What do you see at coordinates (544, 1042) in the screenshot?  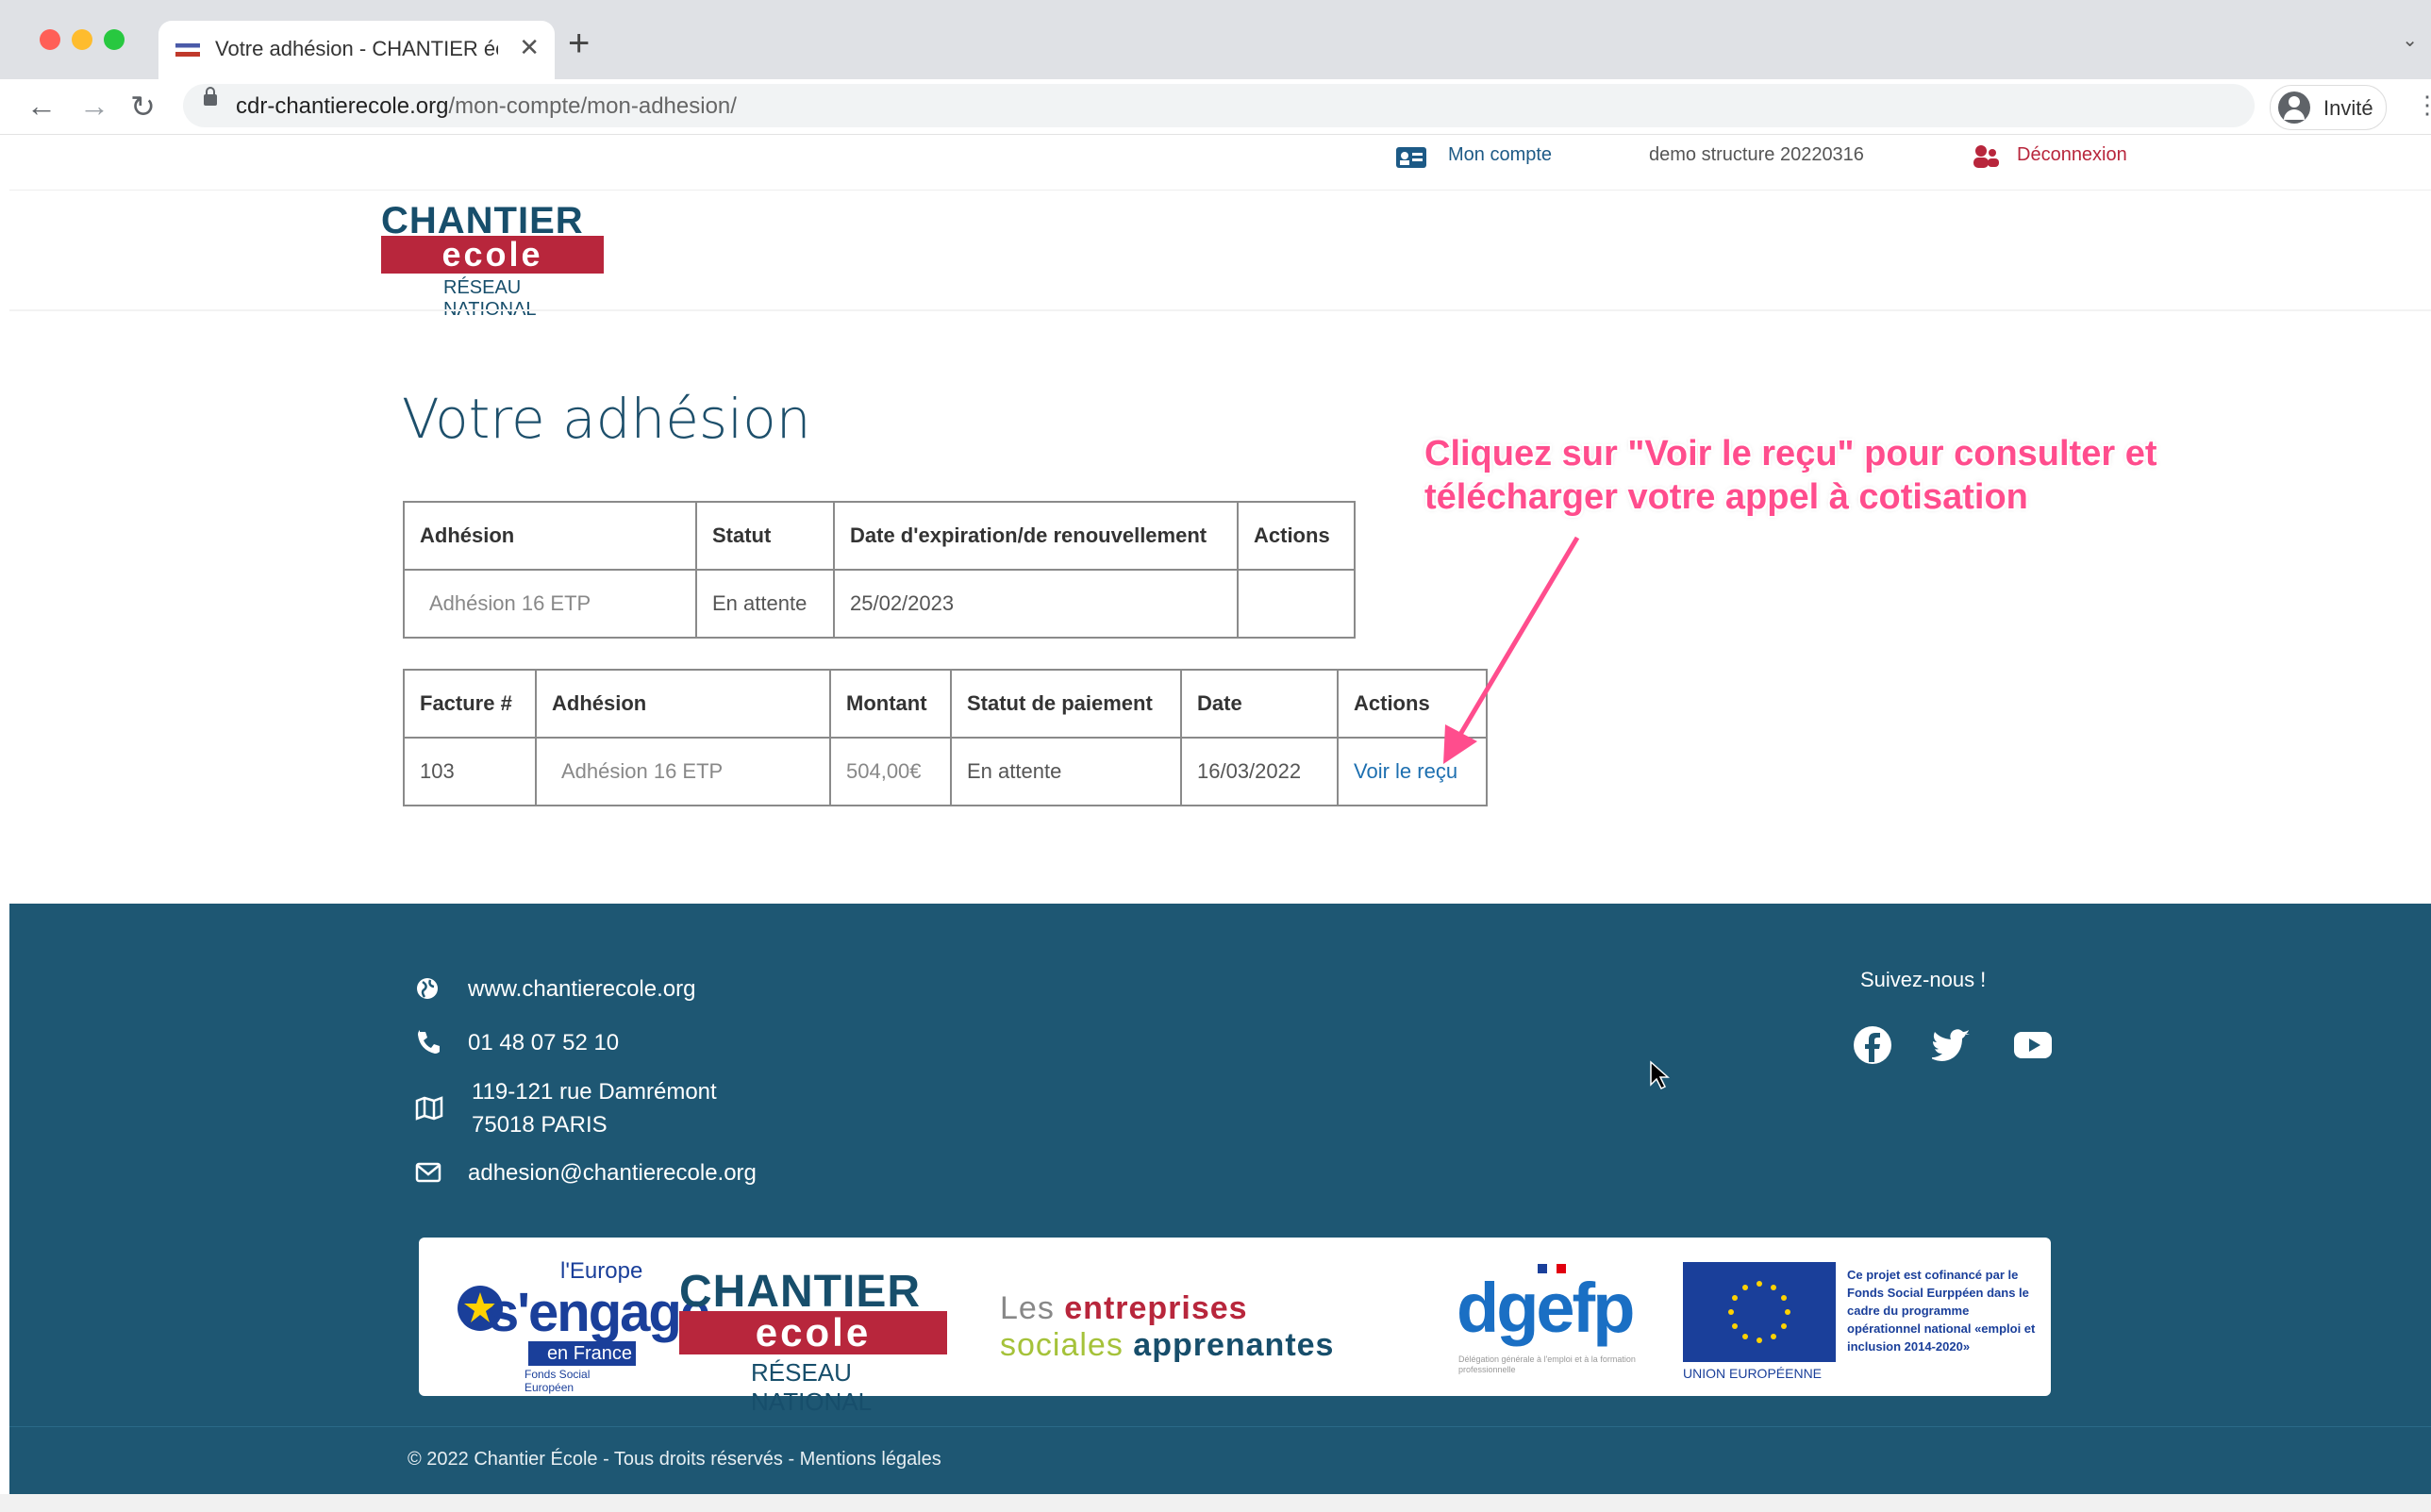 I see `phone-number: 01 48 07 52 10` at bounding box center [544, 1042].